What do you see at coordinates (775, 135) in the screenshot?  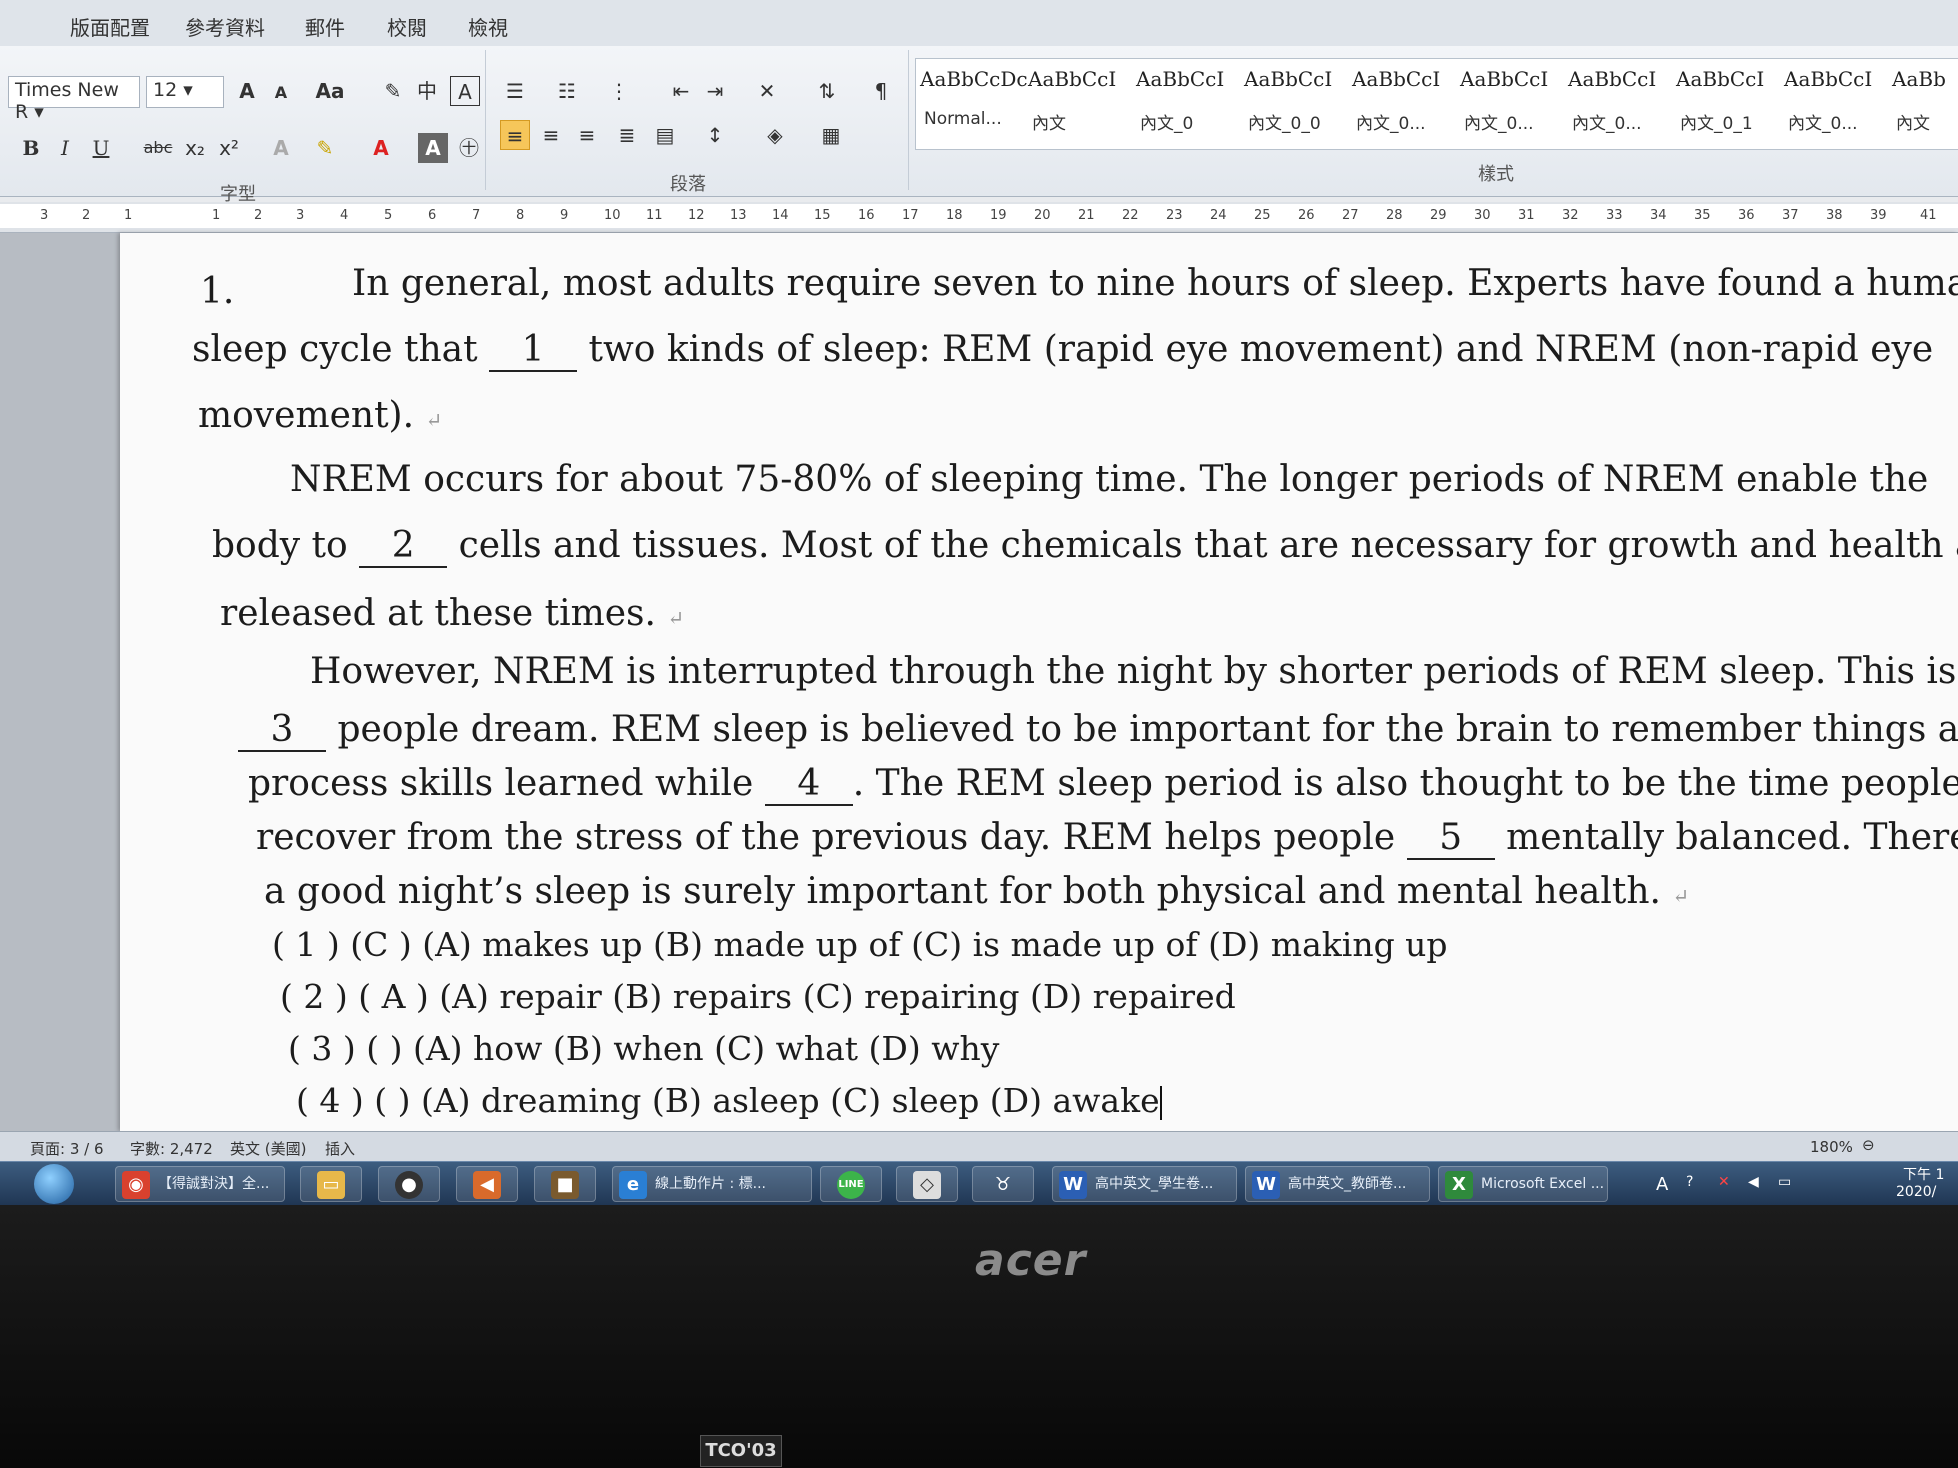 I see `shading-icon: ◈` at bounding box center [775, 135].